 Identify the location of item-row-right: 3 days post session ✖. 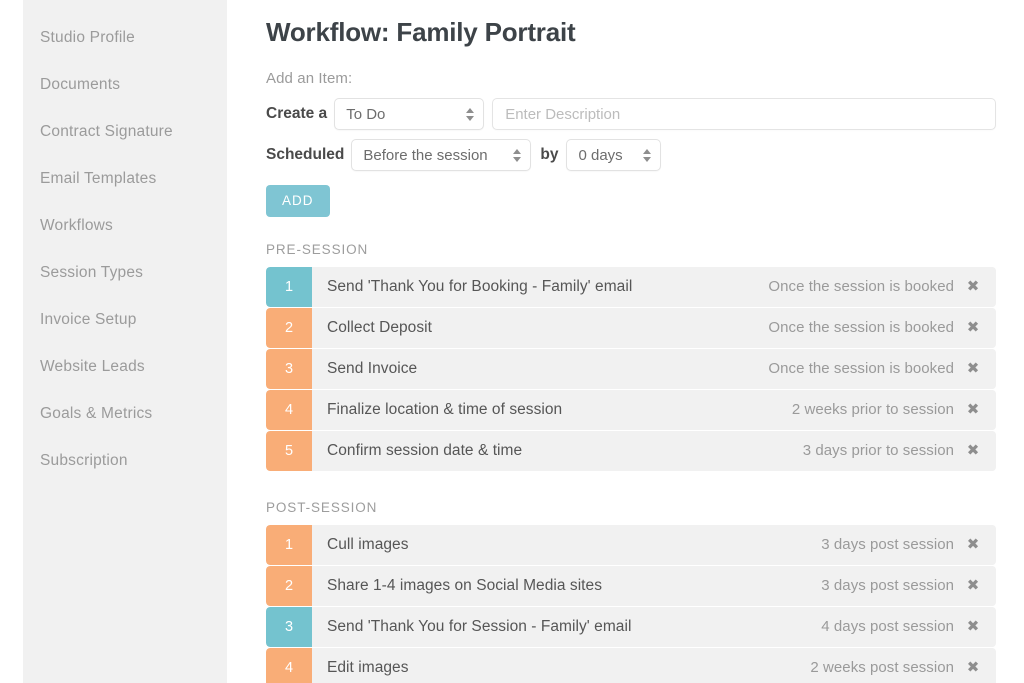
(896, 585).